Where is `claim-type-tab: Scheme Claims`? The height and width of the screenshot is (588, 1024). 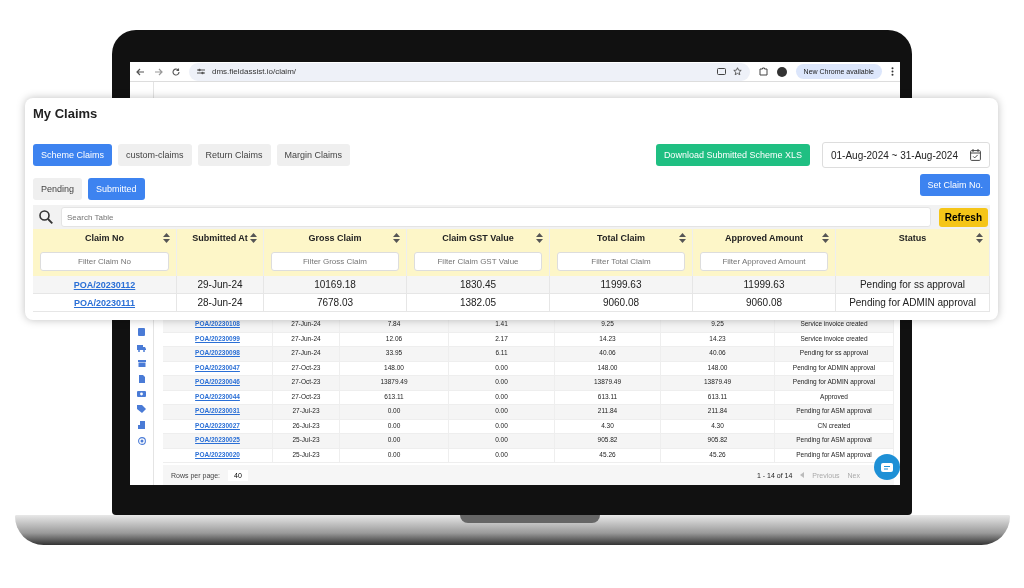
claim-type-tab: Scheme Claims is located at coordinates (73, 155).